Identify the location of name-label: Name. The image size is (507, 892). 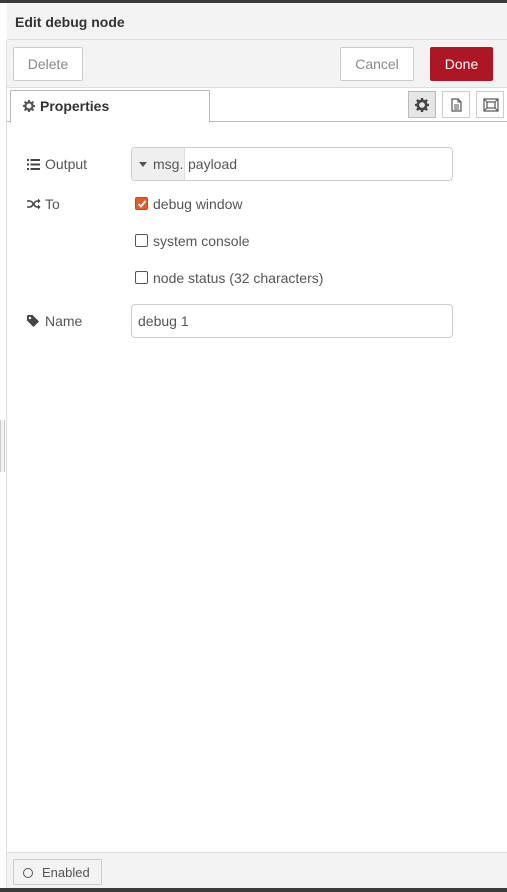
(54, 321).